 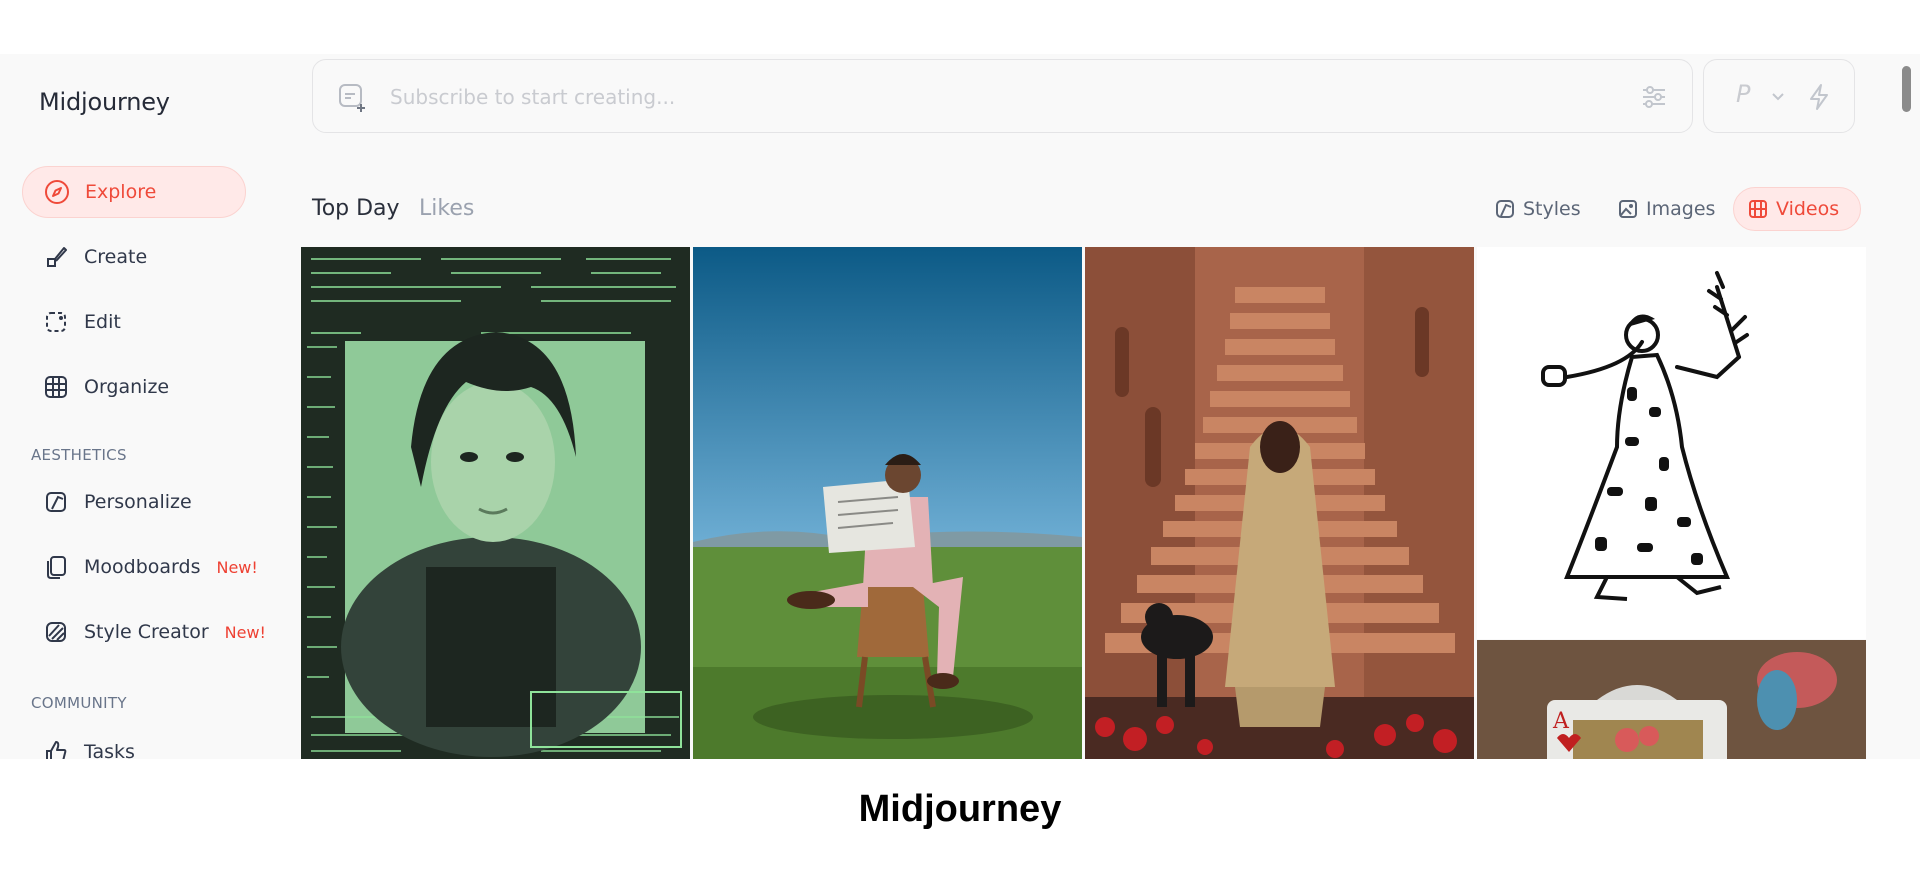 I want to click on sidebar-item-create: Create, so click(x=134, y=257).